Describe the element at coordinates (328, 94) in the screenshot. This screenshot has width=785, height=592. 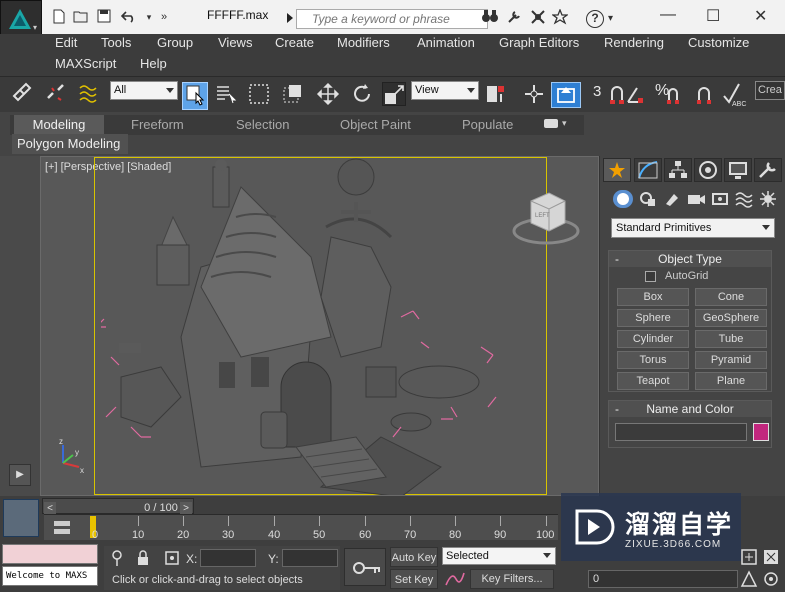
I see `move-icon` at that location.